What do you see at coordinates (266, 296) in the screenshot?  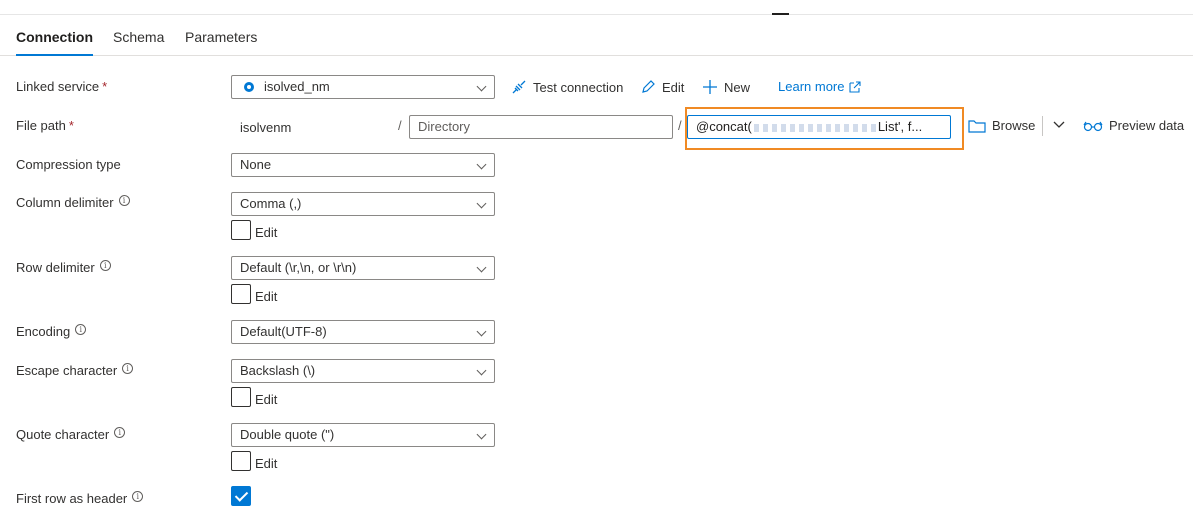 I see `row-delimiter-edit-label: Edit` at bounding box center [266, 296].